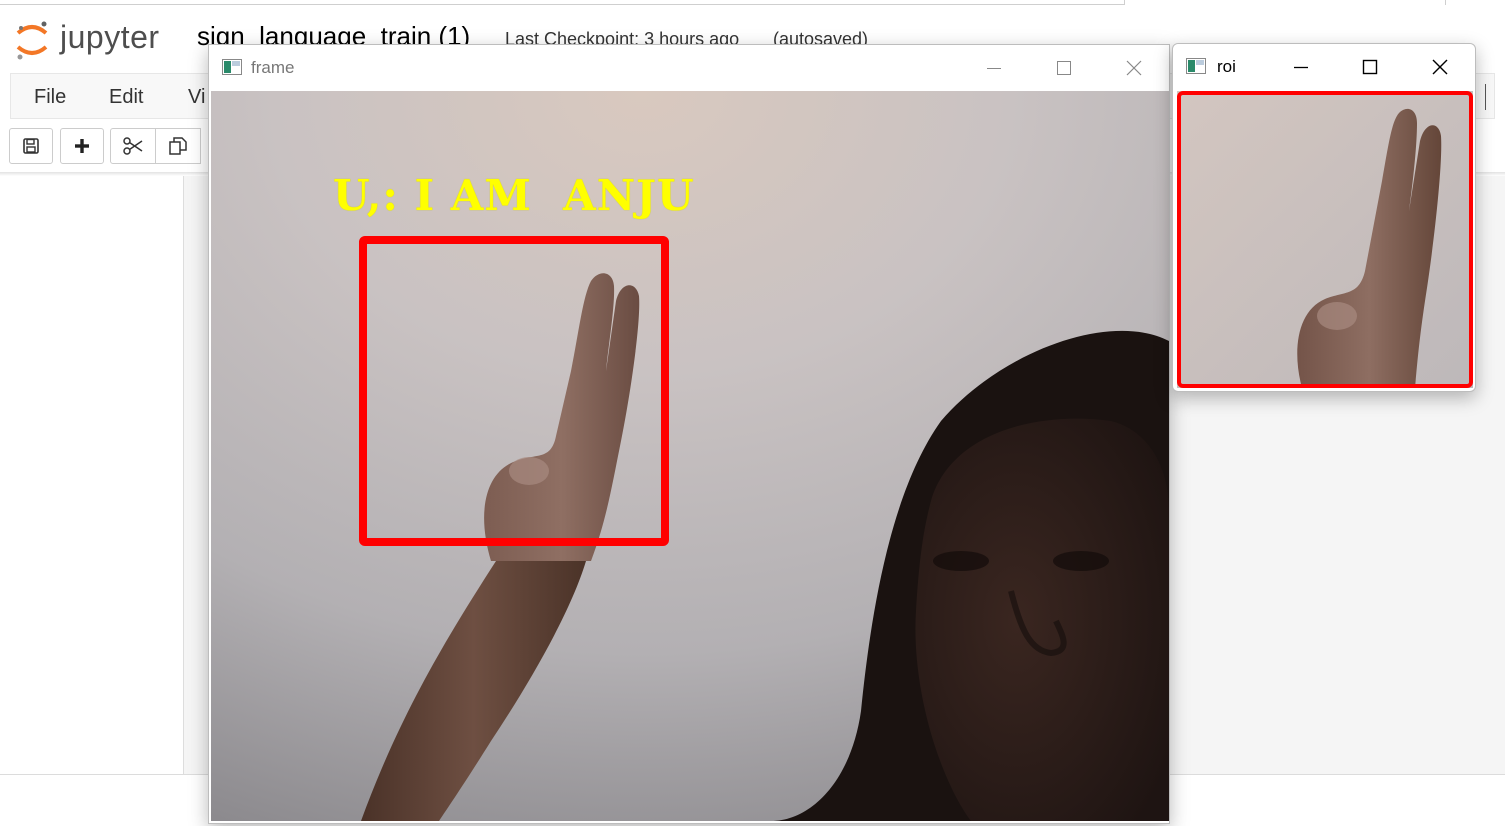  I want to click on menu-file: File, so click(50, 97).